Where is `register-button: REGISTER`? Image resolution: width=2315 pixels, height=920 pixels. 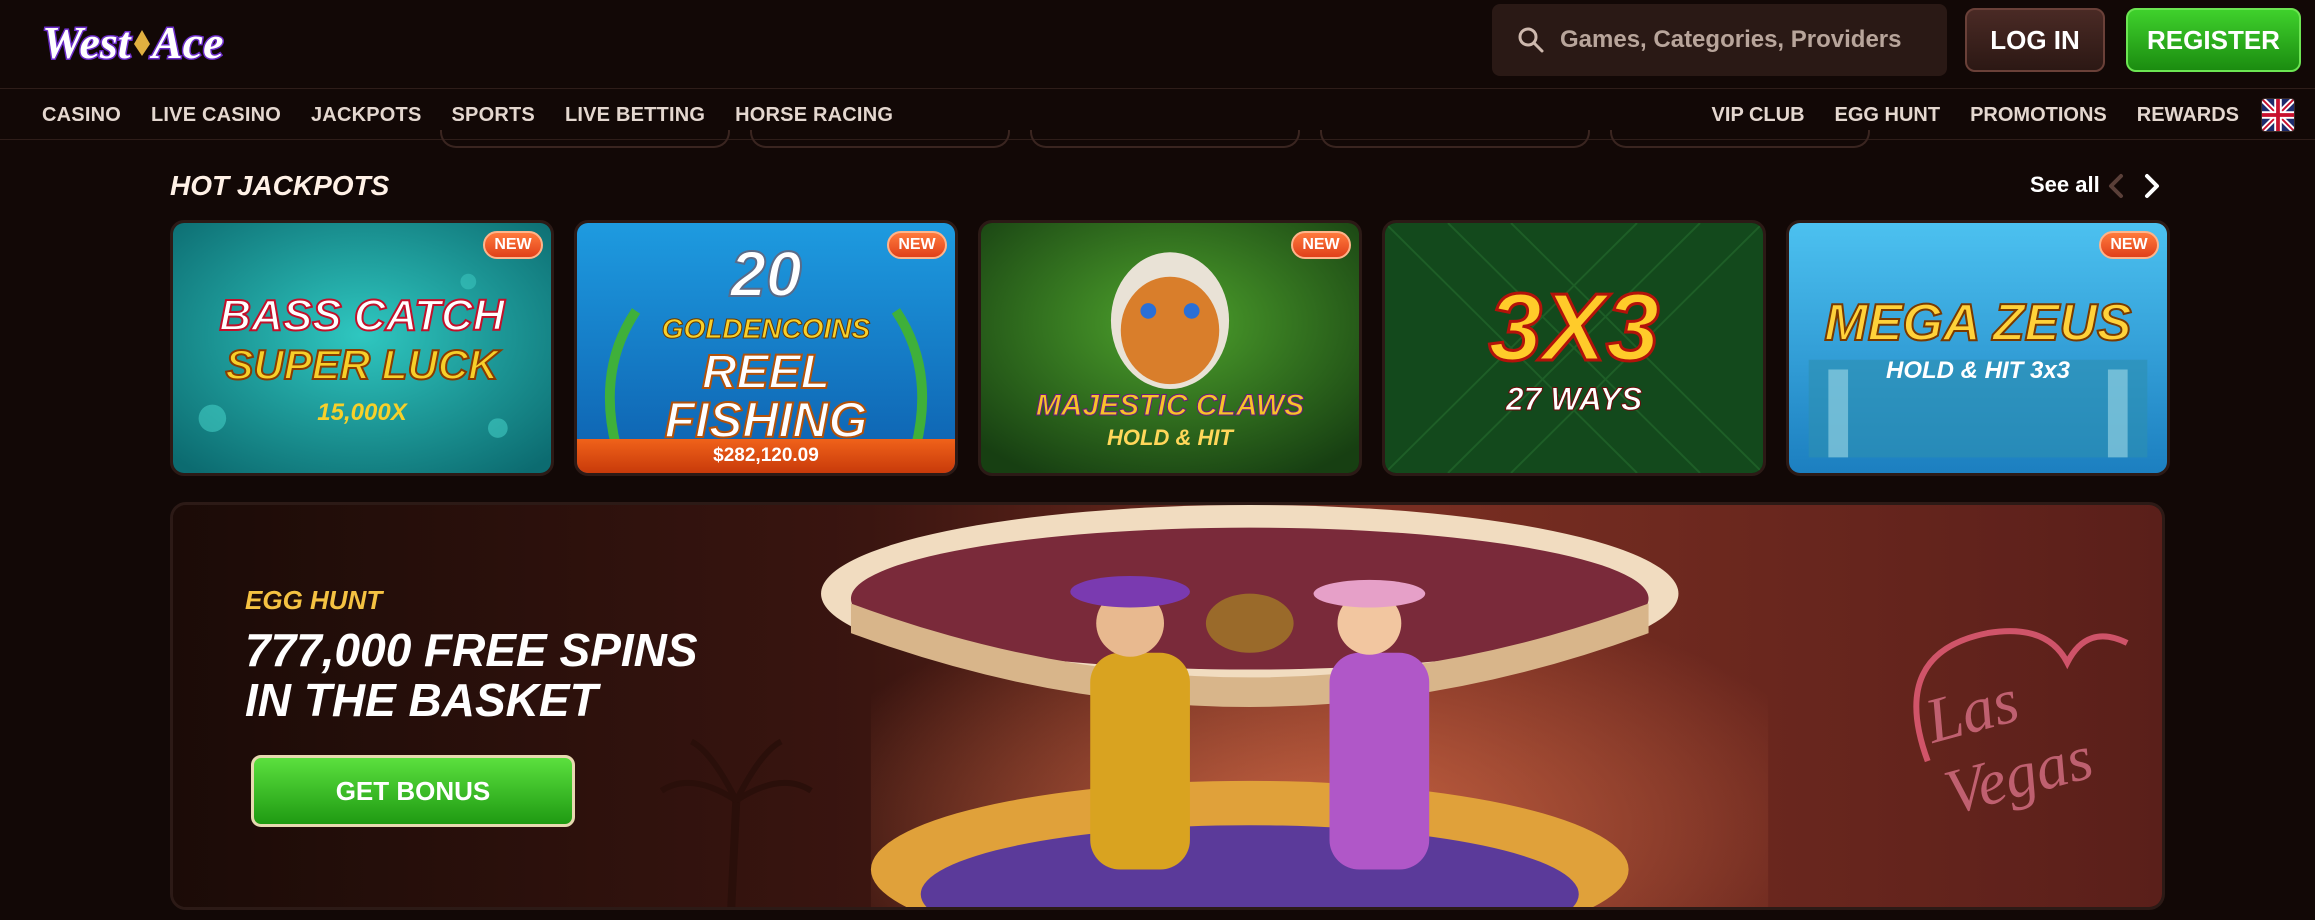 register-button: REGISTER is located at coordinates (2213, 40).